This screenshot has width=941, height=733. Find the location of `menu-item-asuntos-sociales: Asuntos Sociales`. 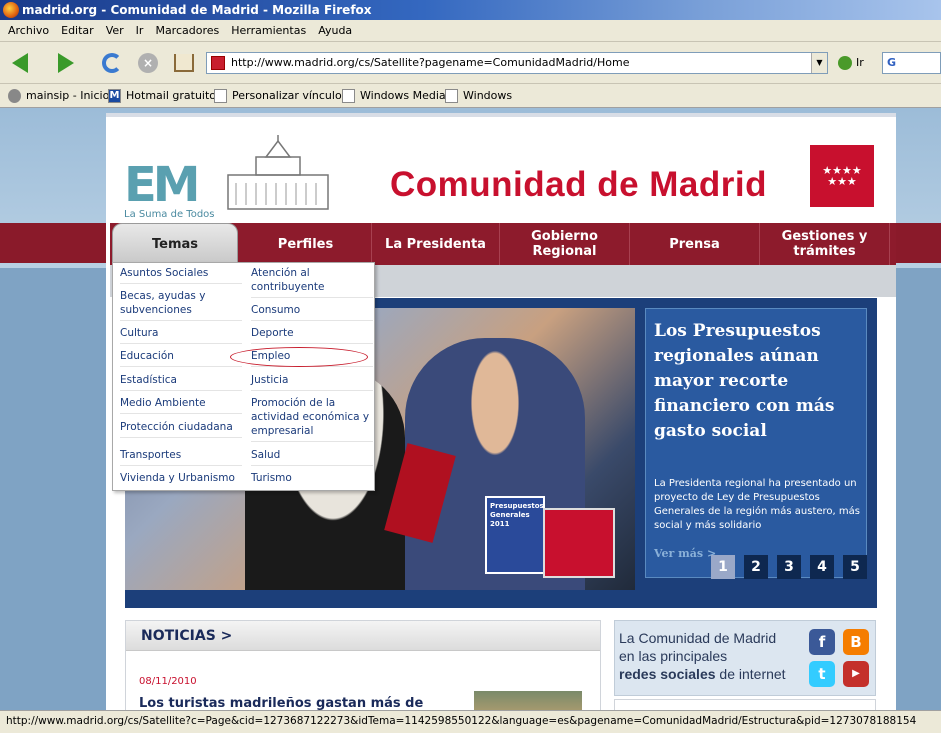

menu-item-asuntos-sociales: Asuntos Sociales is located at coordinates (181, 275).